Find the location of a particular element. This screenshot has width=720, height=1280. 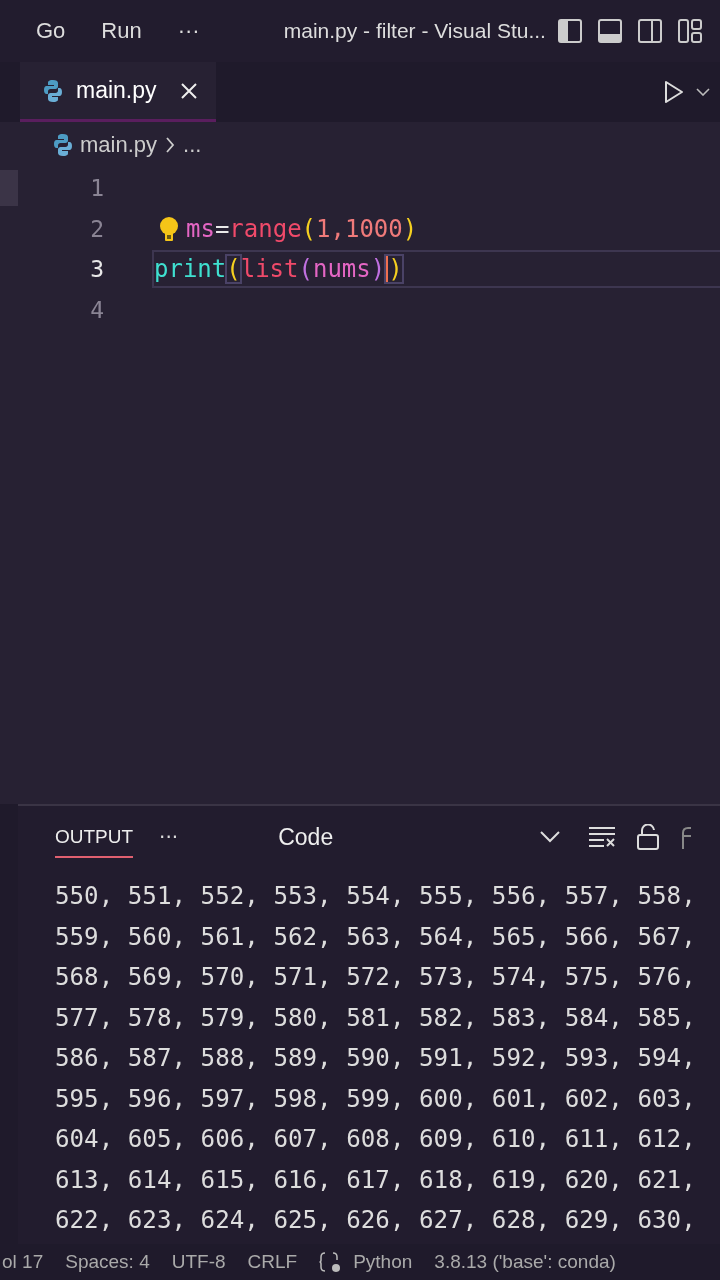

channel-dropdown: Code is located at coordinates (419, 837).